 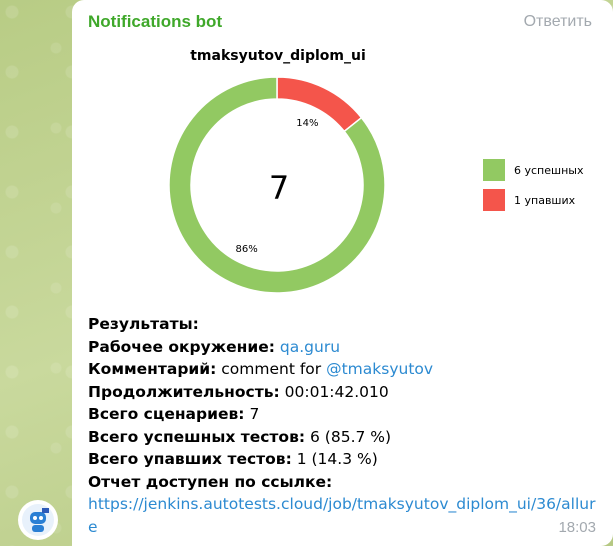 I want to click on duration-row: Продолжительность: 00:01:42.010, so click(x=348, y=392).